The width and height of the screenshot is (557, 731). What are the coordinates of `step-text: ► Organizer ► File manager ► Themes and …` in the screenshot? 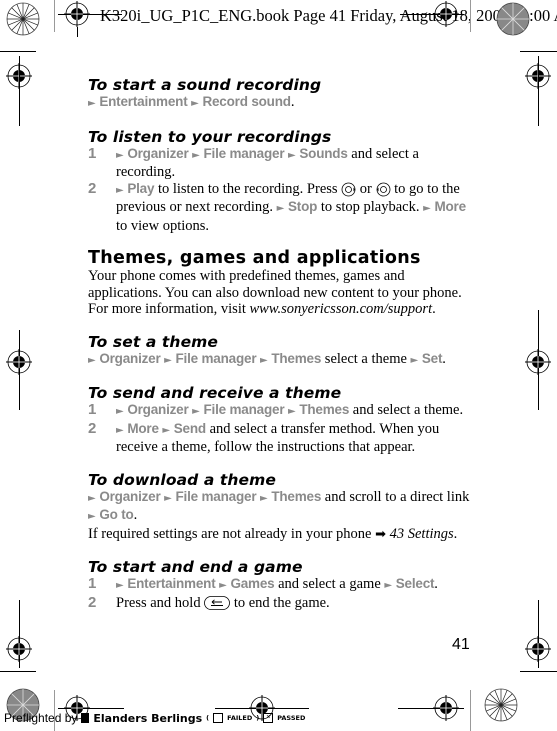 It's located at (297, 411).